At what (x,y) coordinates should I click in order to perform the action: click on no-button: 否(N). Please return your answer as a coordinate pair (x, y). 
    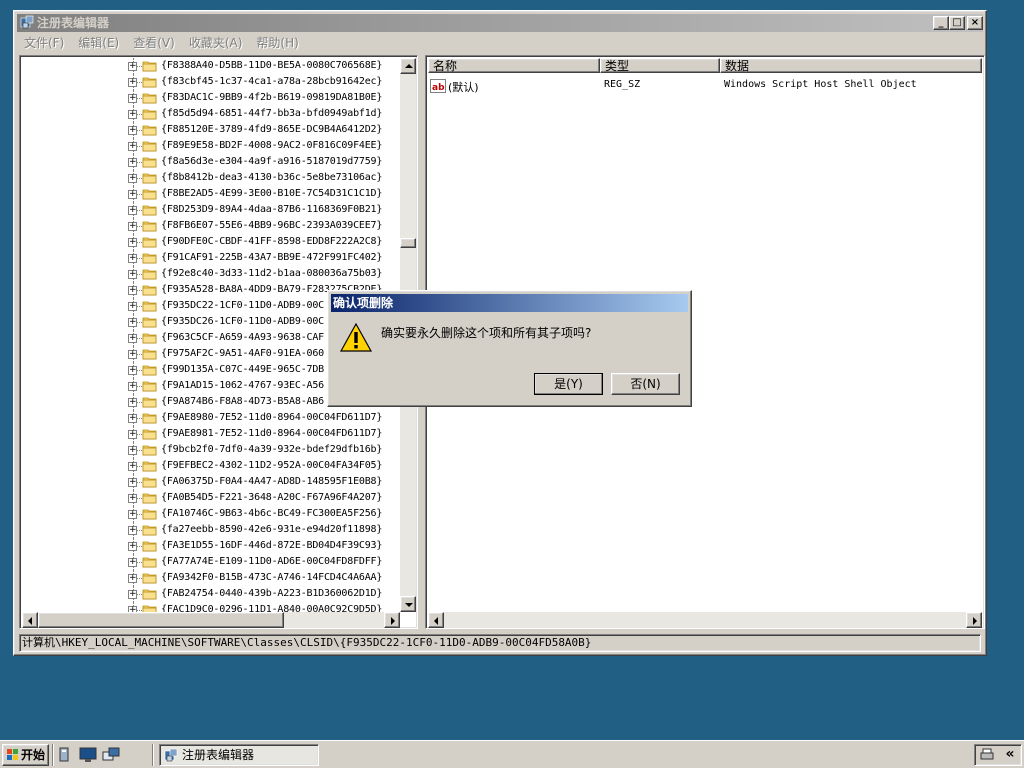
    Looking at the image, I should click on (645, 384).